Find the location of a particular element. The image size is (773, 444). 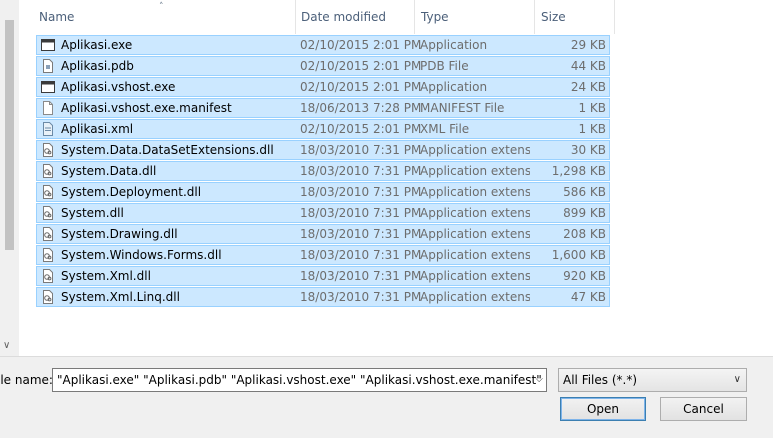

column-header-name: Name is located at coordinates (169, 17).